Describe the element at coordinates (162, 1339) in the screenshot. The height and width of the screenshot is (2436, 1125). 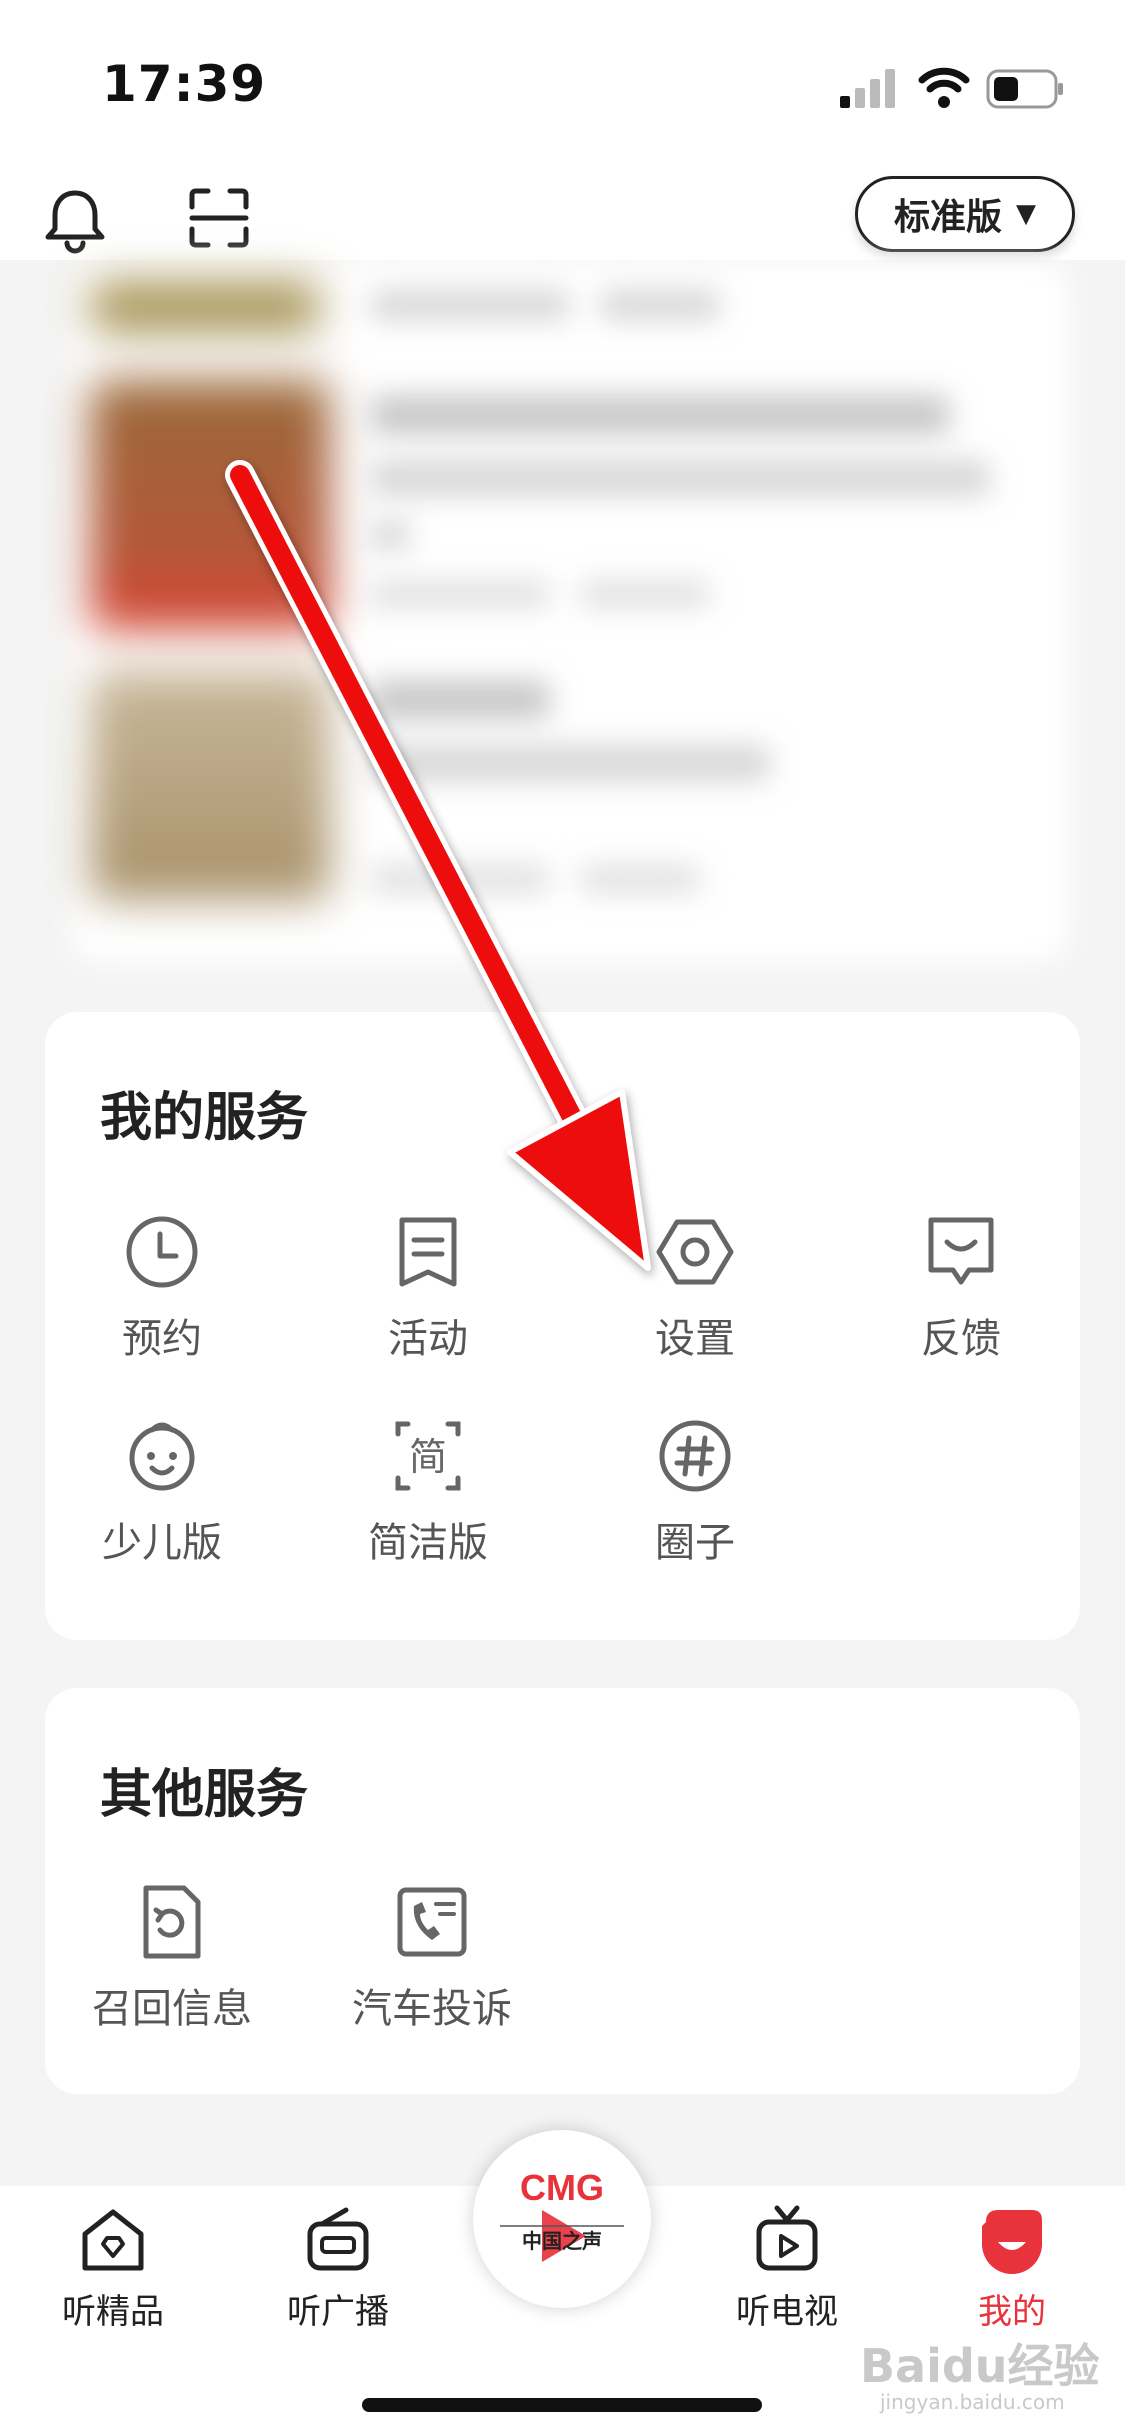
I see `service-label: 预约` at that location.